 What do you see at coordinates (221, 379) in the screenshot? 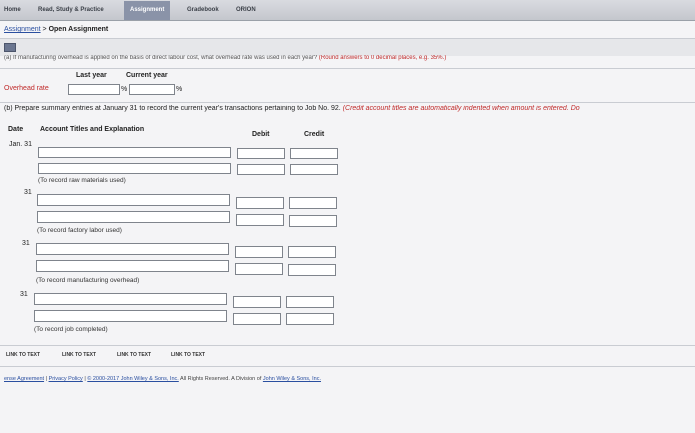
I see `footer-rights: All Rights Reserved. A Division of` at bounding box center [221, 379].